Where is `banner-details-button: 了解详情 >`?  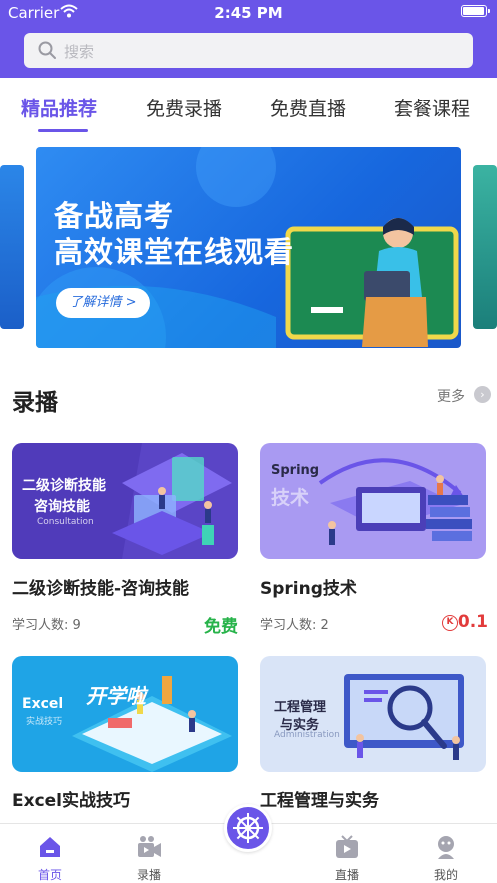
banner-details-button: 了解详情 > is located at coordinates (103, 303).